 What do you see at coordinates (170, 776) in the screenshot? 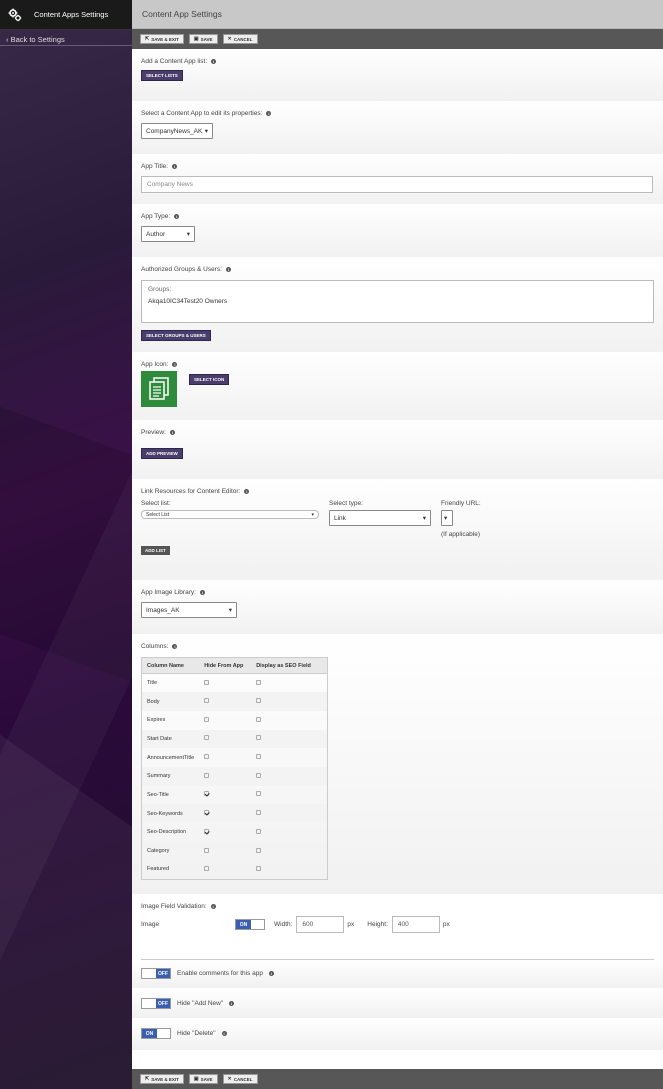
I see `column-name-cell: Summary` at bounding box center [170, 776].